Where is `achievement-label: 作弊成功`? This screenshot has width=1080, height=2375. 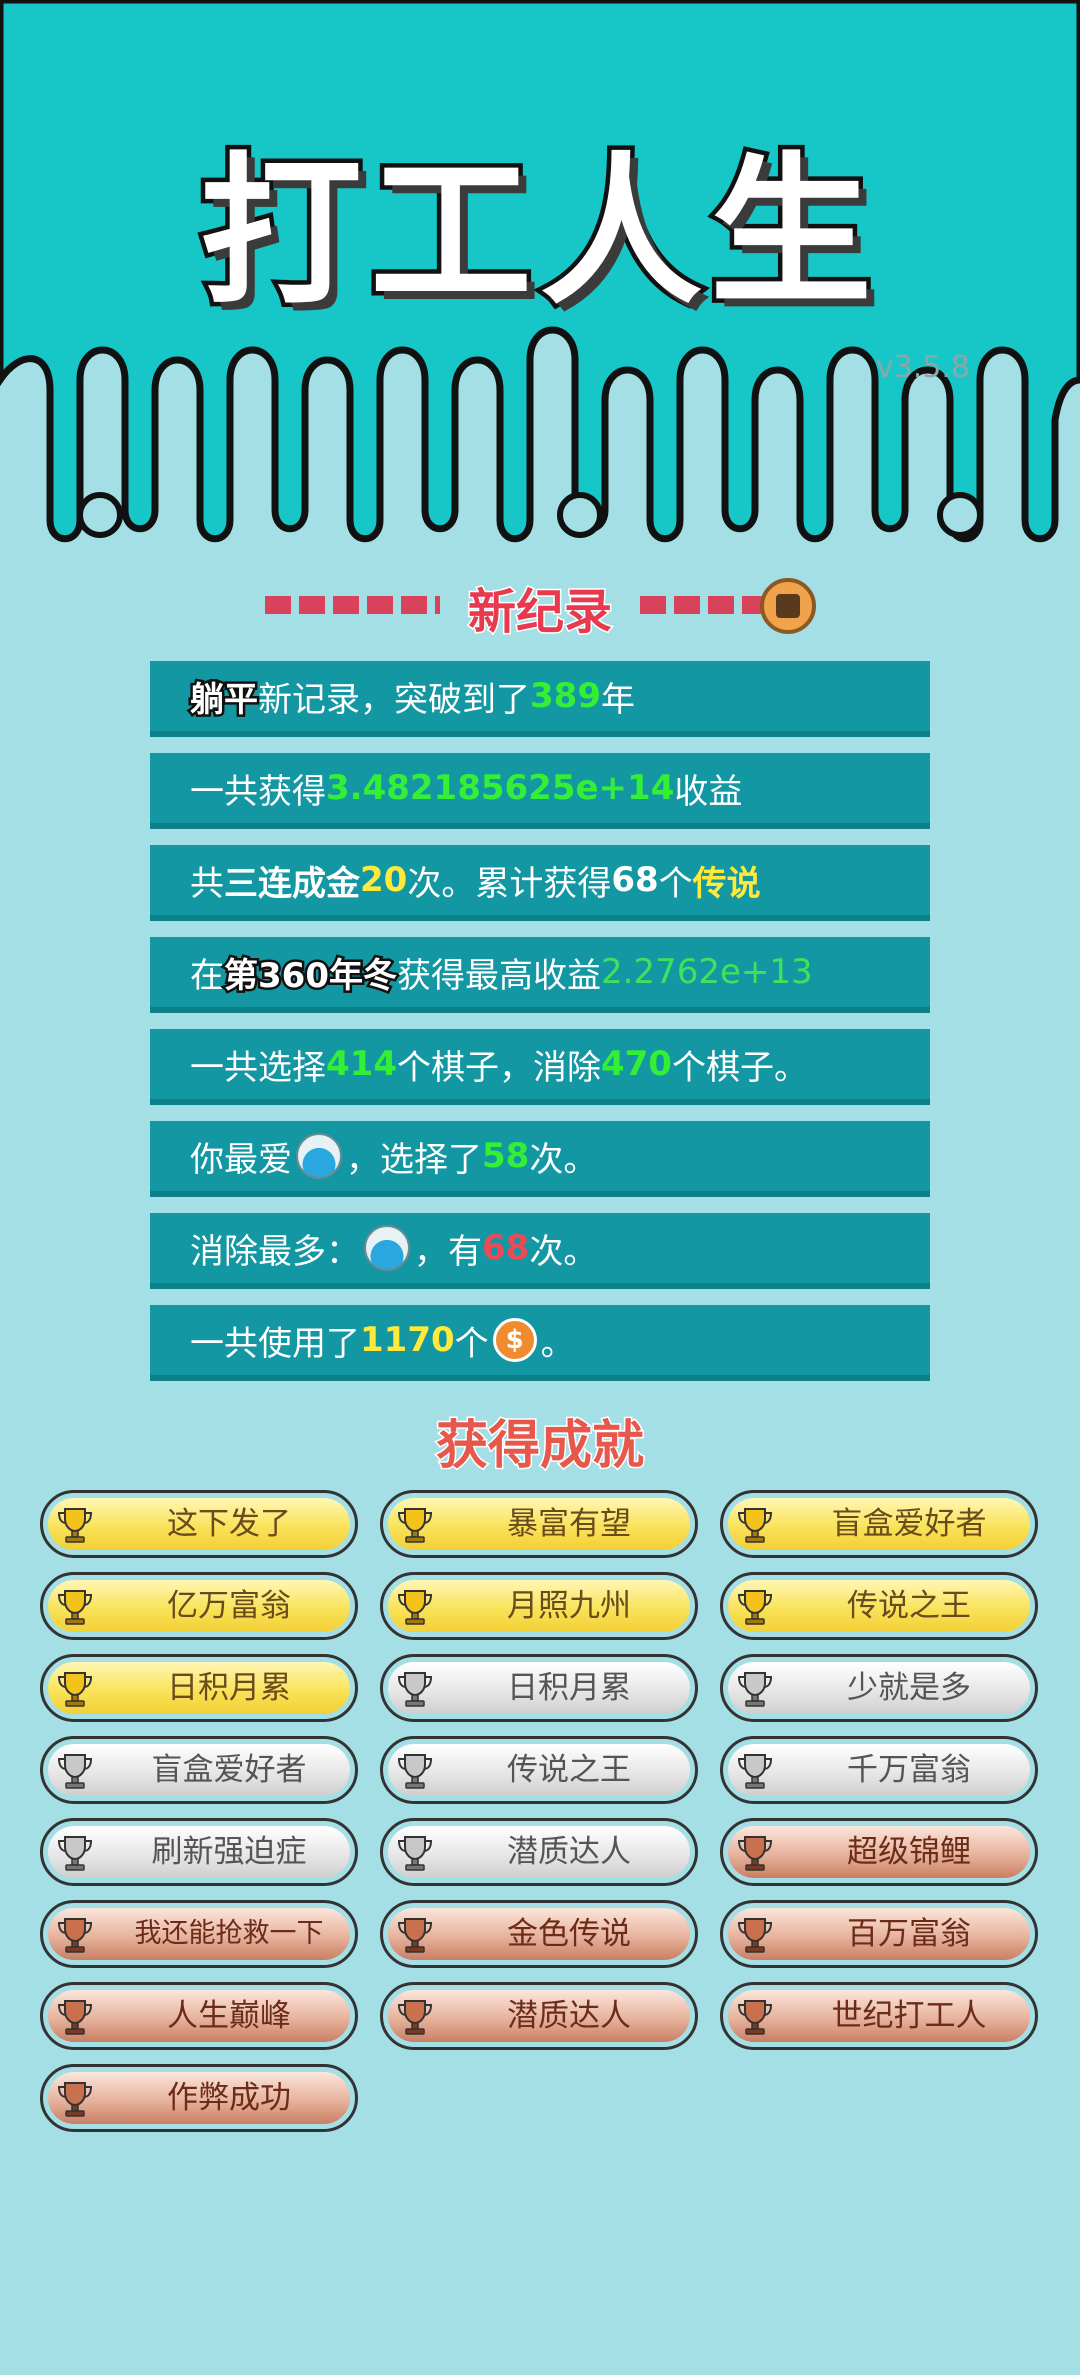
achievement-label: 作弊成功 is located at coordinates (229, 2098).